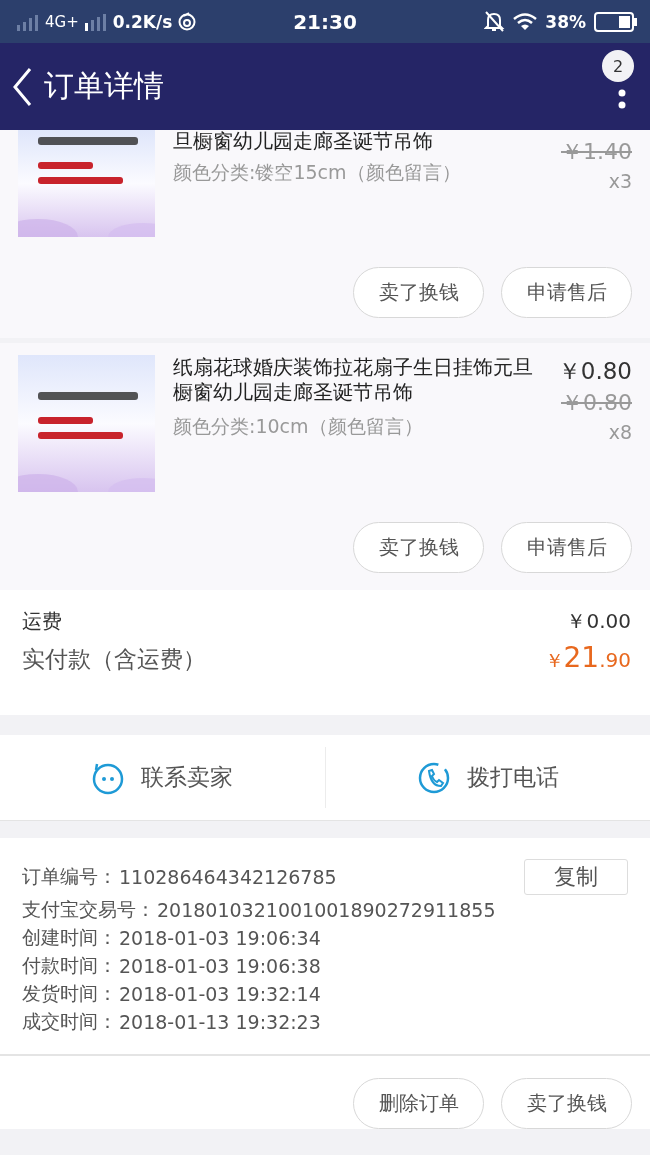 The height and width of the screenshot is (1155, 650). Describe the element at coordinates (587, 657) in the screenshot. I see `total-amount: ￥21.90` at that location.